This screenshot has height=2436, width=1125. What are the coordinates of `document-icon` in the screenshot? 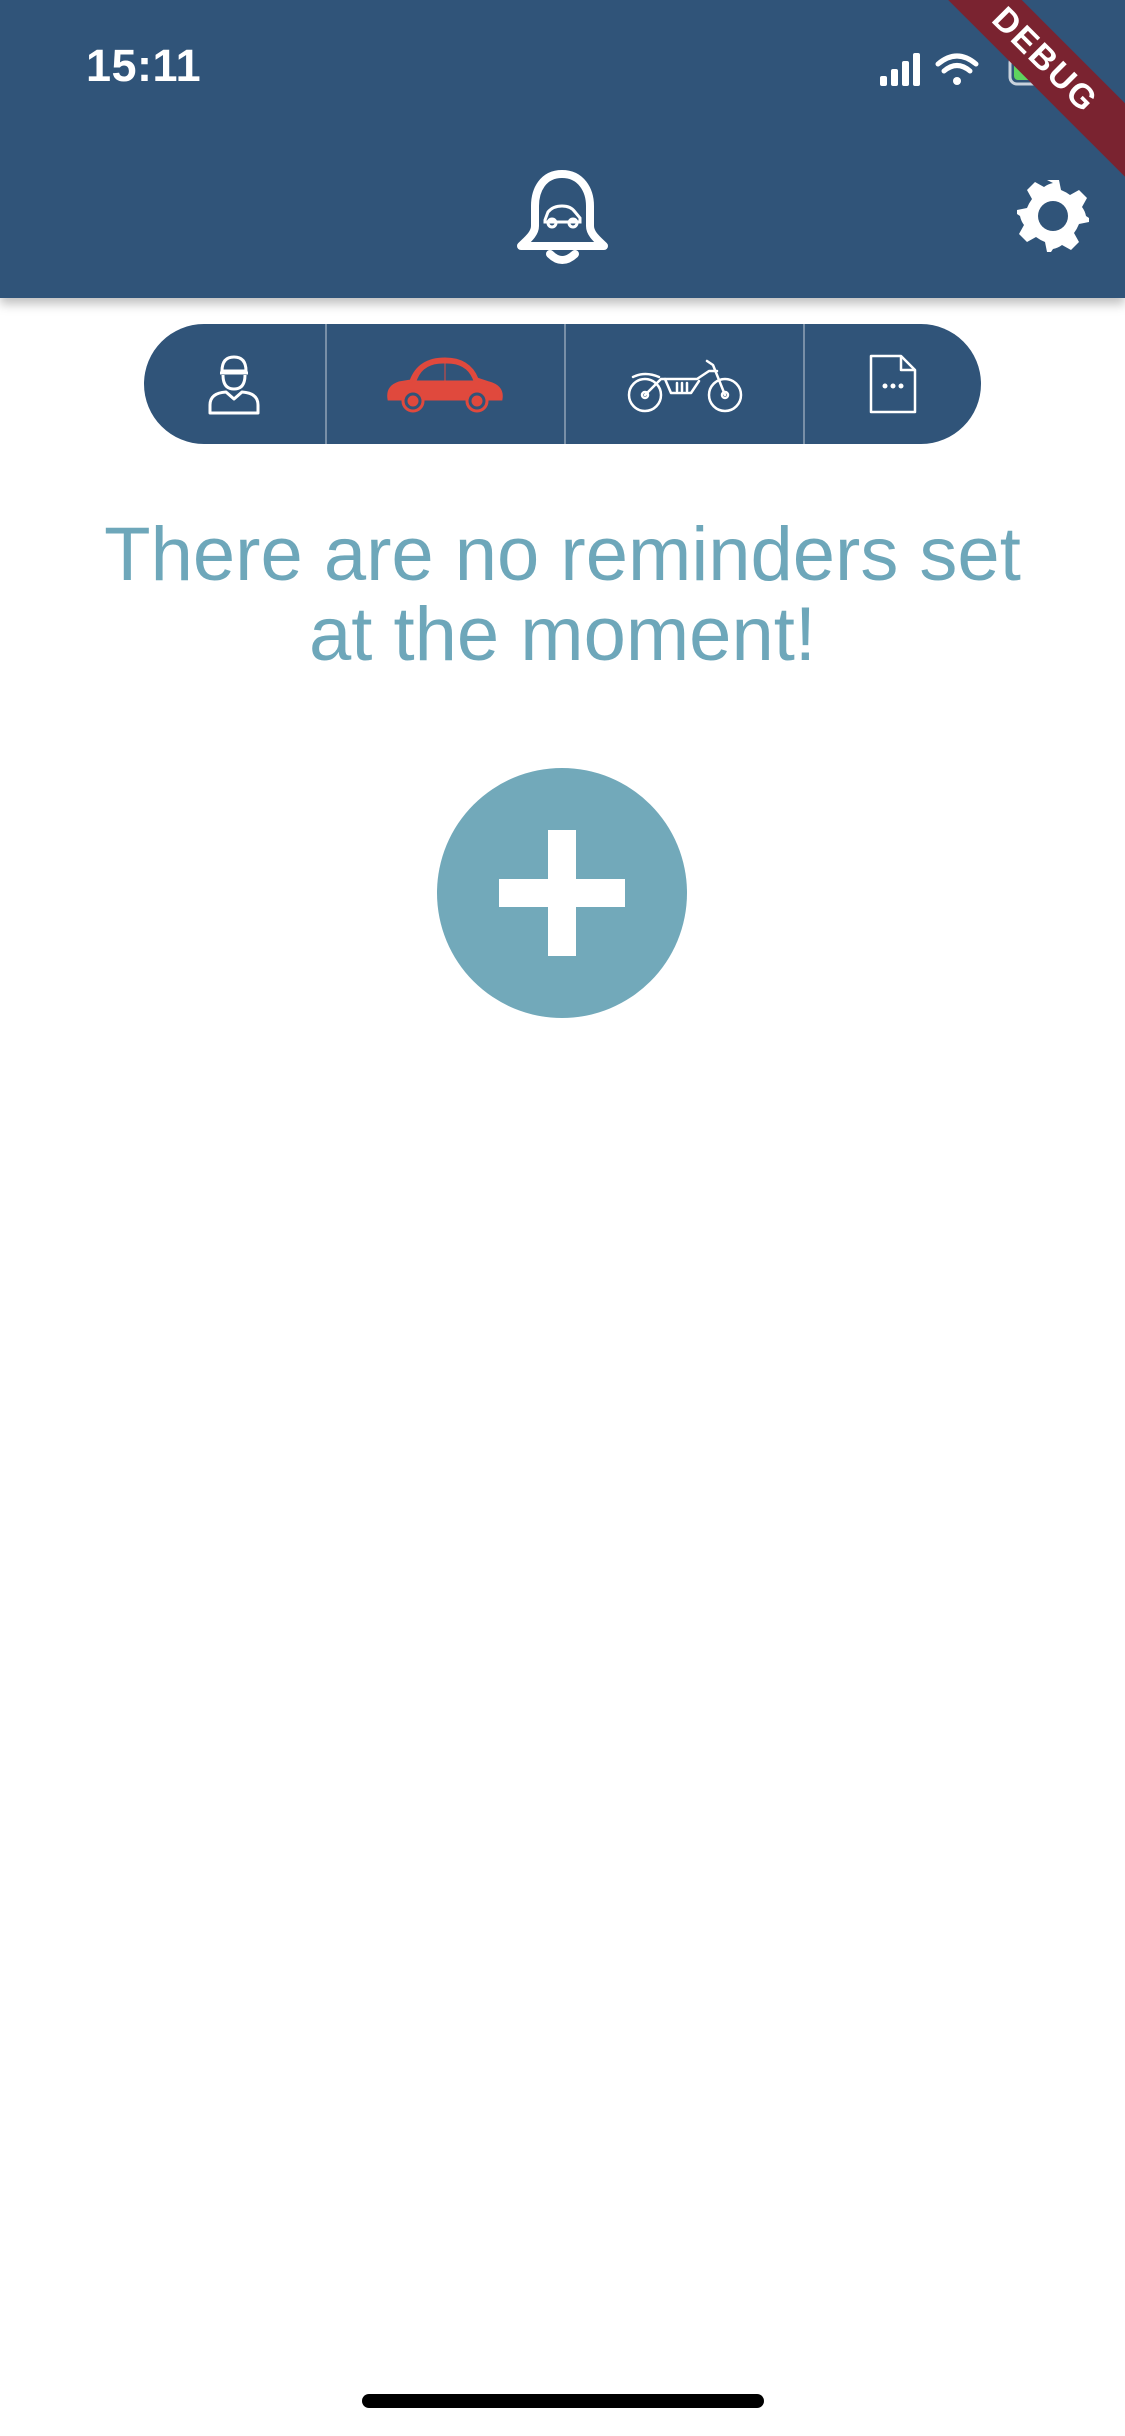 It's located at (893, 384).